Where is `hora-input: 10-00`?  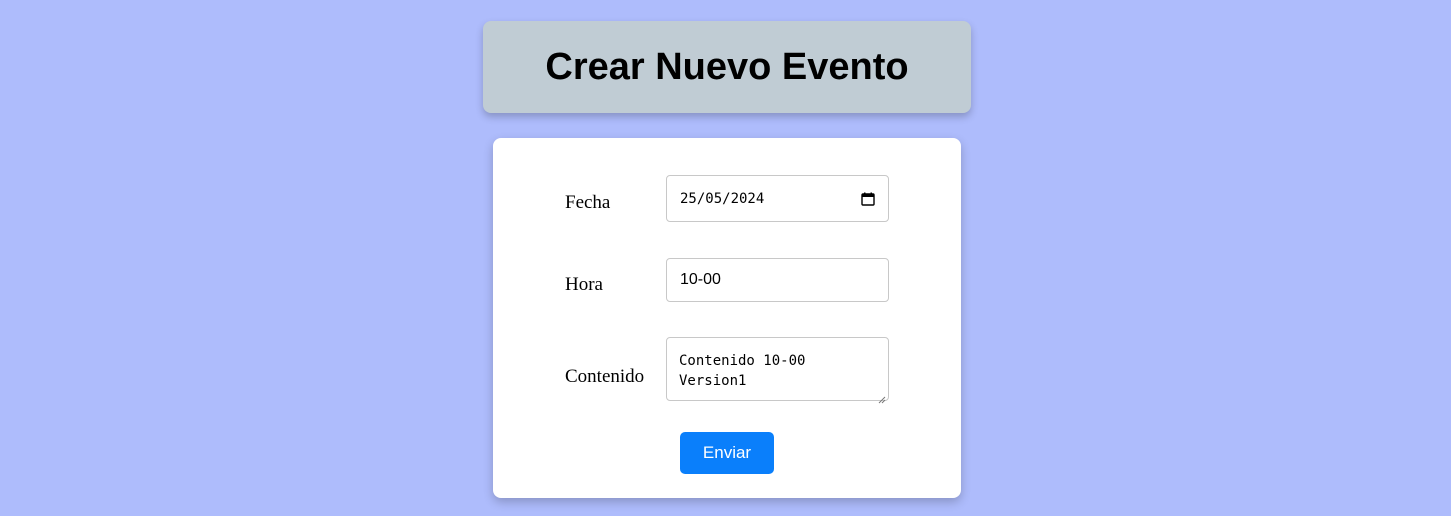 hora-input: 10-00 is located at coordinates (777, 280).